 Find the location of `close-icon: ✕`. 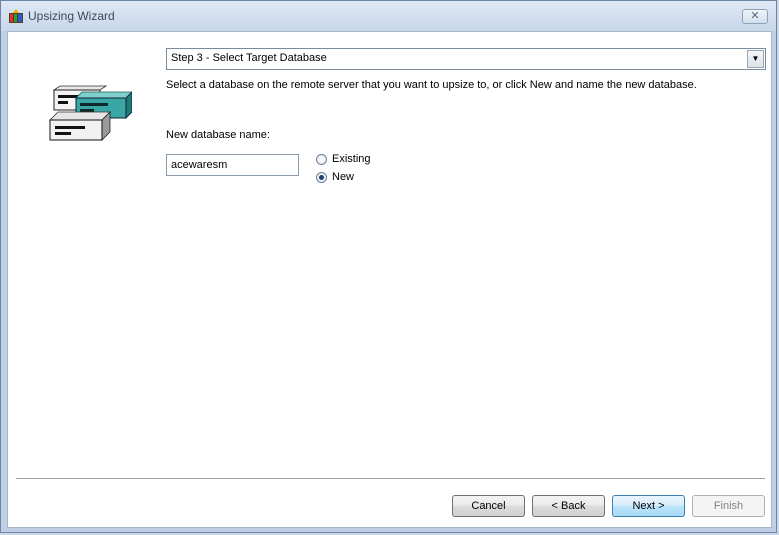

close-icon: ✕ is located at coordinates (755, 16).